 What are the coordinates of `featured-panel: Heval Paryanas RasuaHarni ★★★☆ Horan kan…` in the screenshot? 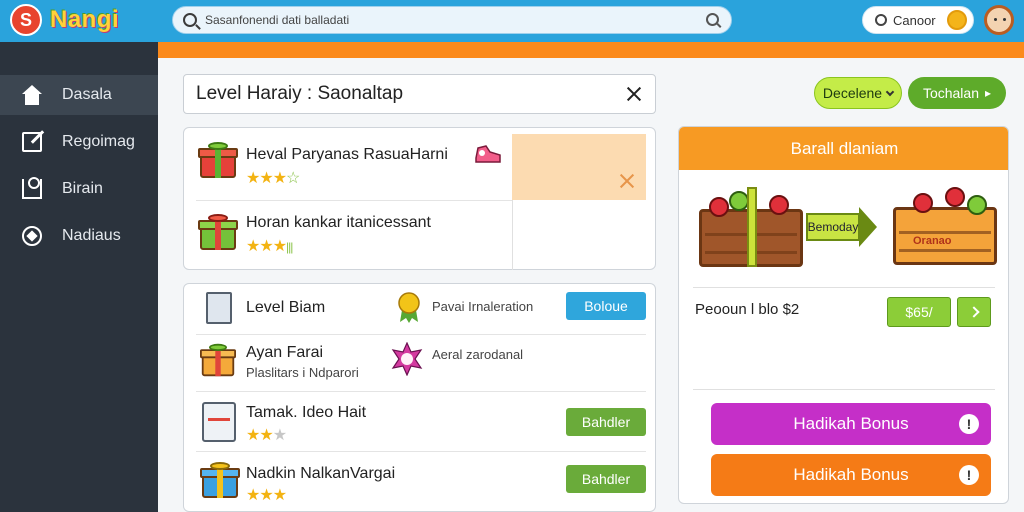 It's located at (419, 198).